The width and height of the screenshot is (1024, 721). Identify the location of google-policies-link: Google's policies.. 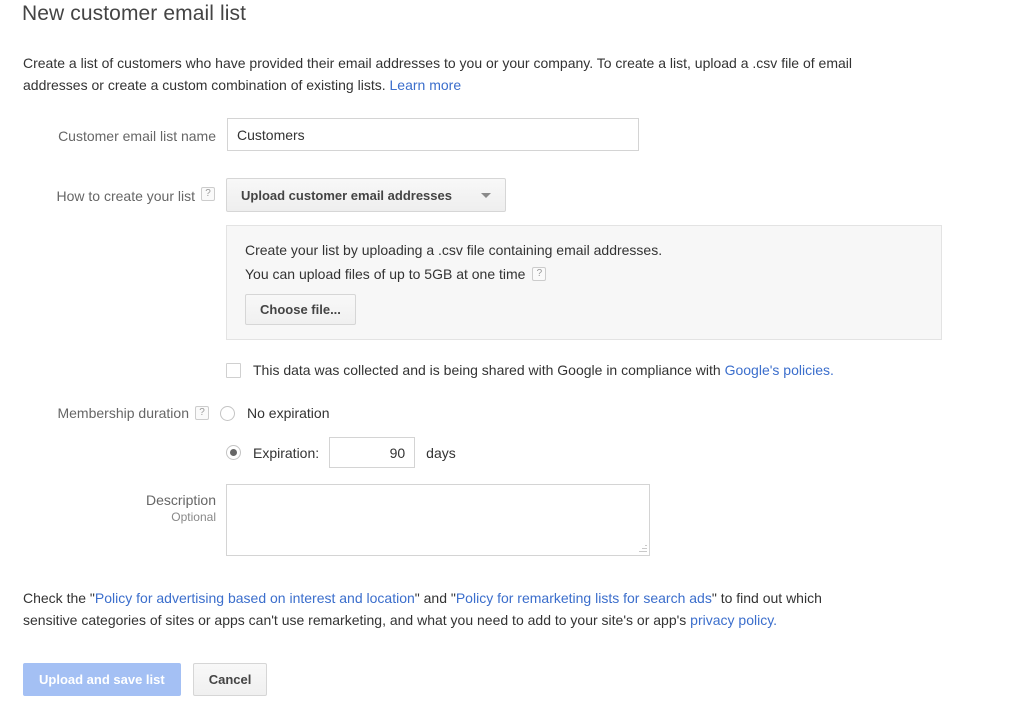
(779, 370).